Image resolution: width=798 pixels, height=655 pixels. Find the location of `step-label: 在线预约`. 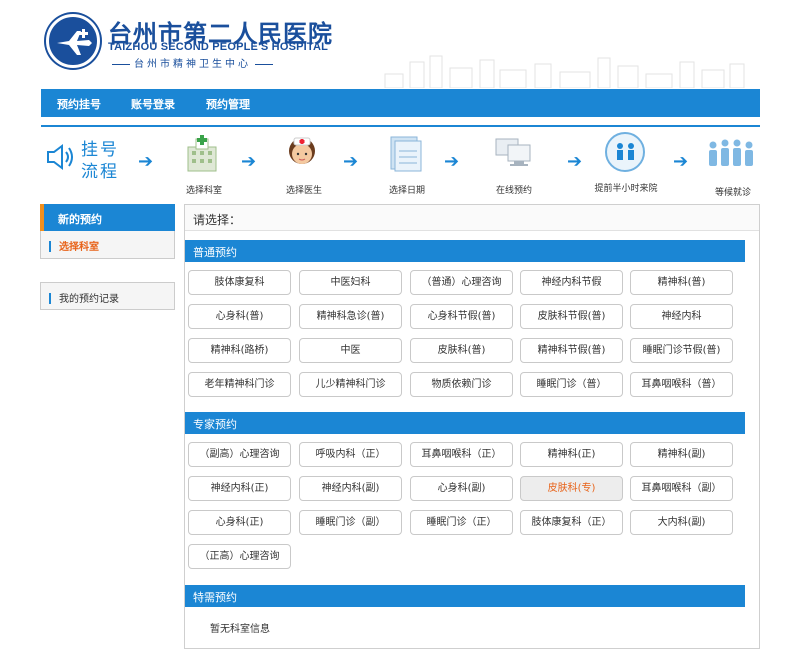

step-label: 在线预约 is located at coordinates (513, 191).